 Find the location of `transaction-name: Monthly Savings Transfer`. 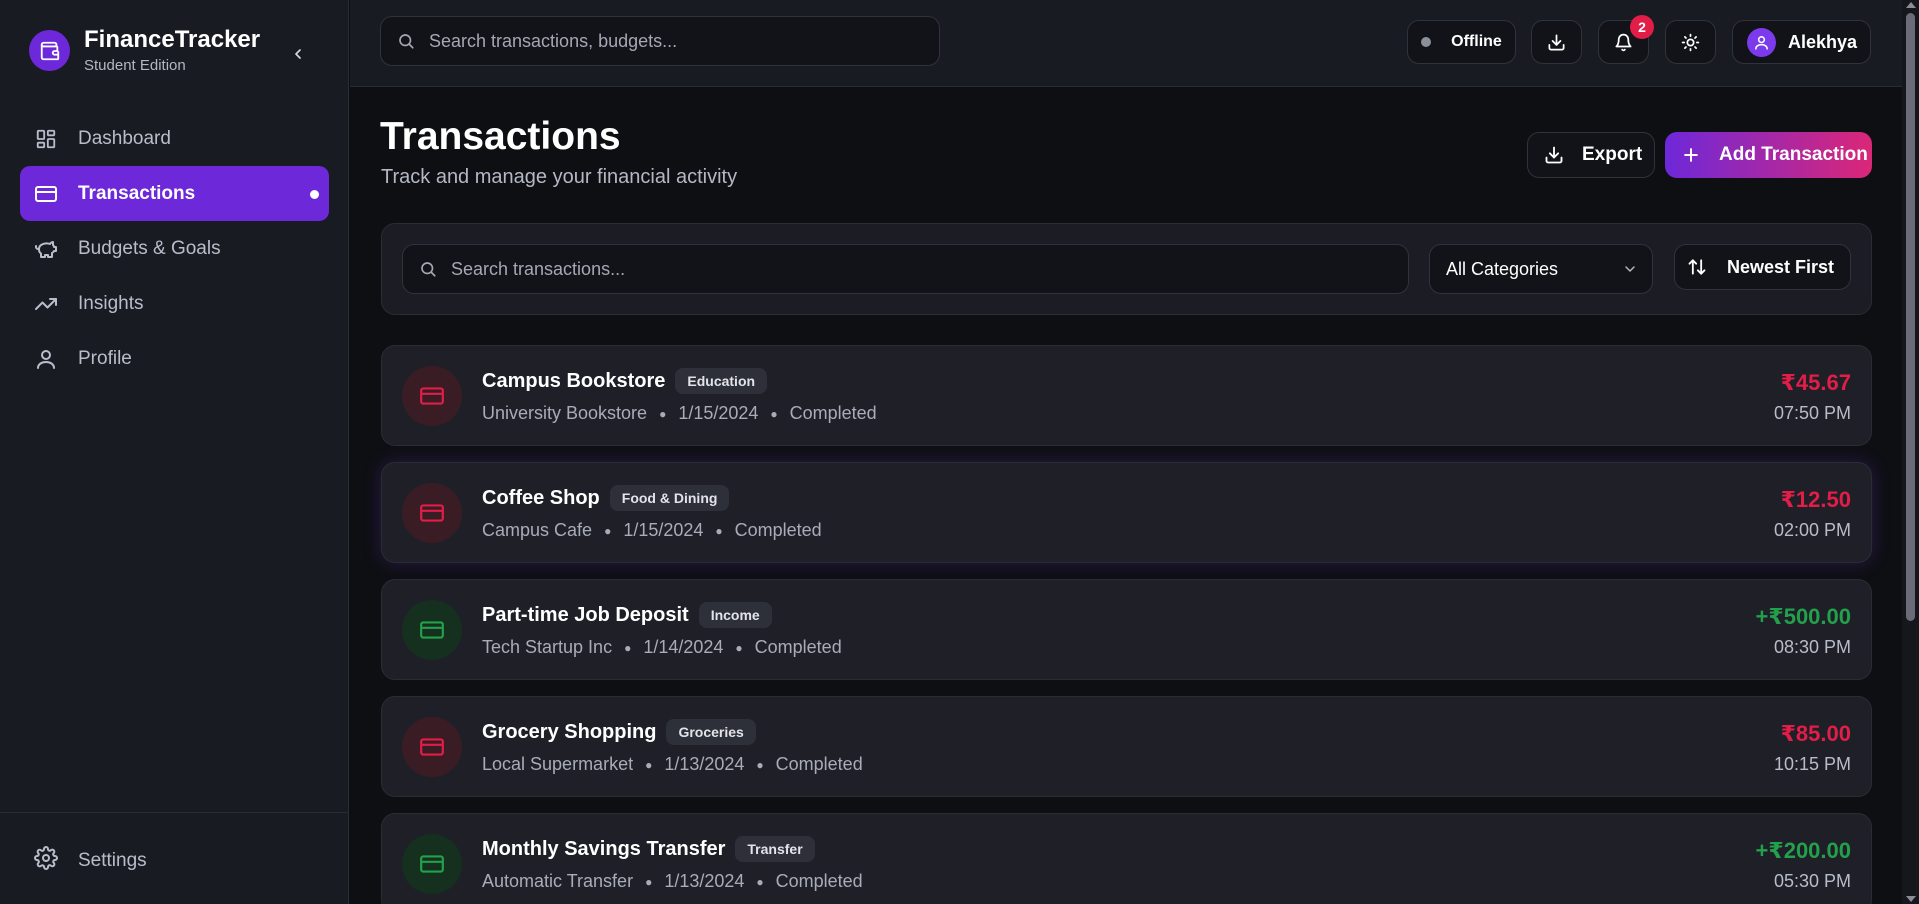

transaction-name: Monthly Savings Transfer is located at coordinates (604, 848).